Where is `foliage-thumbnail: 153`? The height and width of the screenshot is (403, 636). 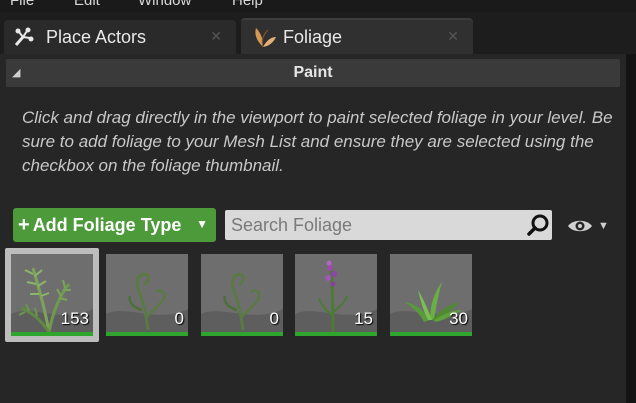 foliage-thumbnail: 153 is located at coordinates (52, 295).